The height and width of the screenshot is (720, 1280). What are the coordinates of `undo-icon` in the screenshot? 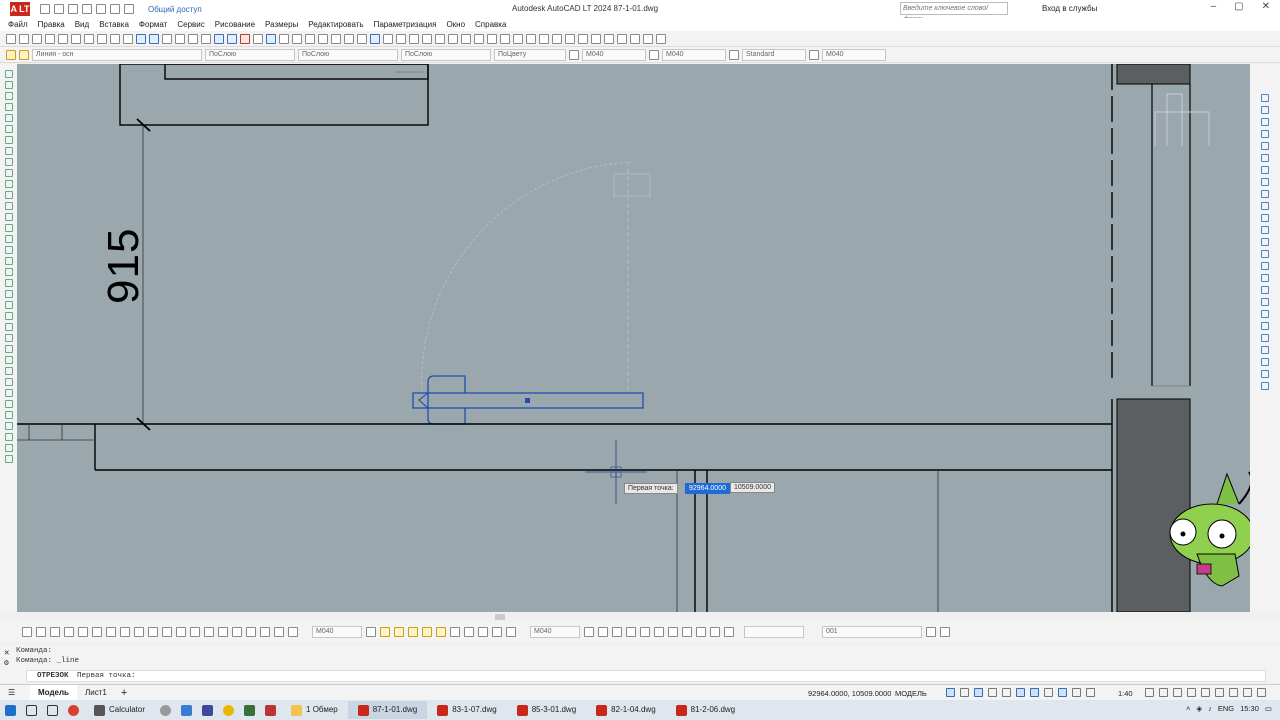 It's located at (115, 9).